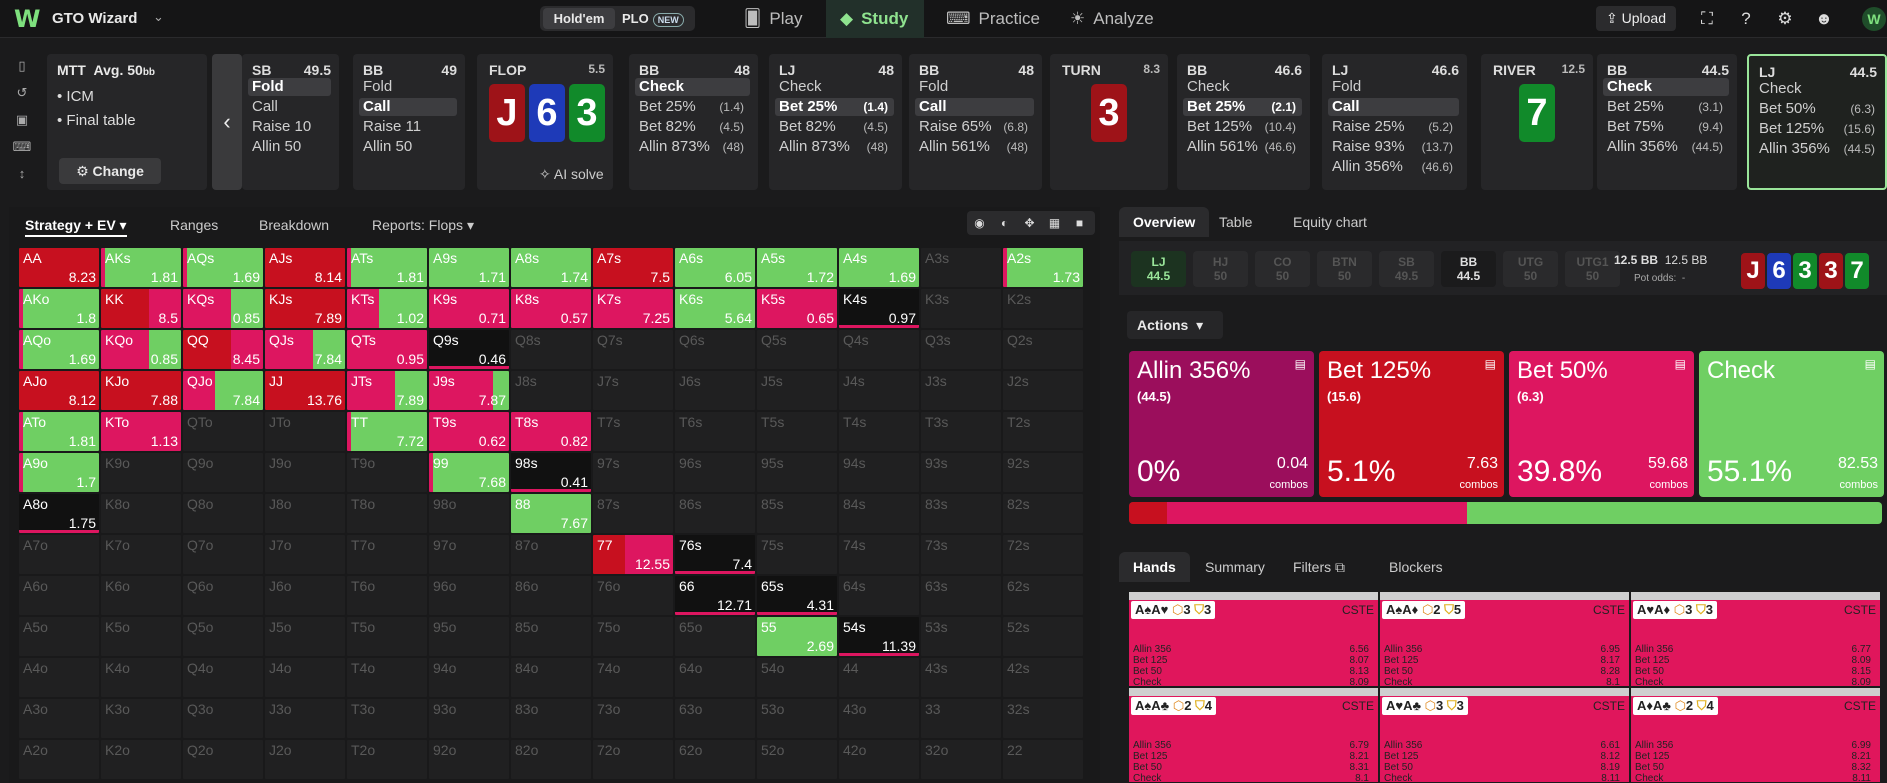 The height and width of the screenshot is (783, 1887). What do you see at coordinates (633, 554) in the screenshot?
I see `hand-cell-77: 12.55 77` at bounding box center [633, 554].